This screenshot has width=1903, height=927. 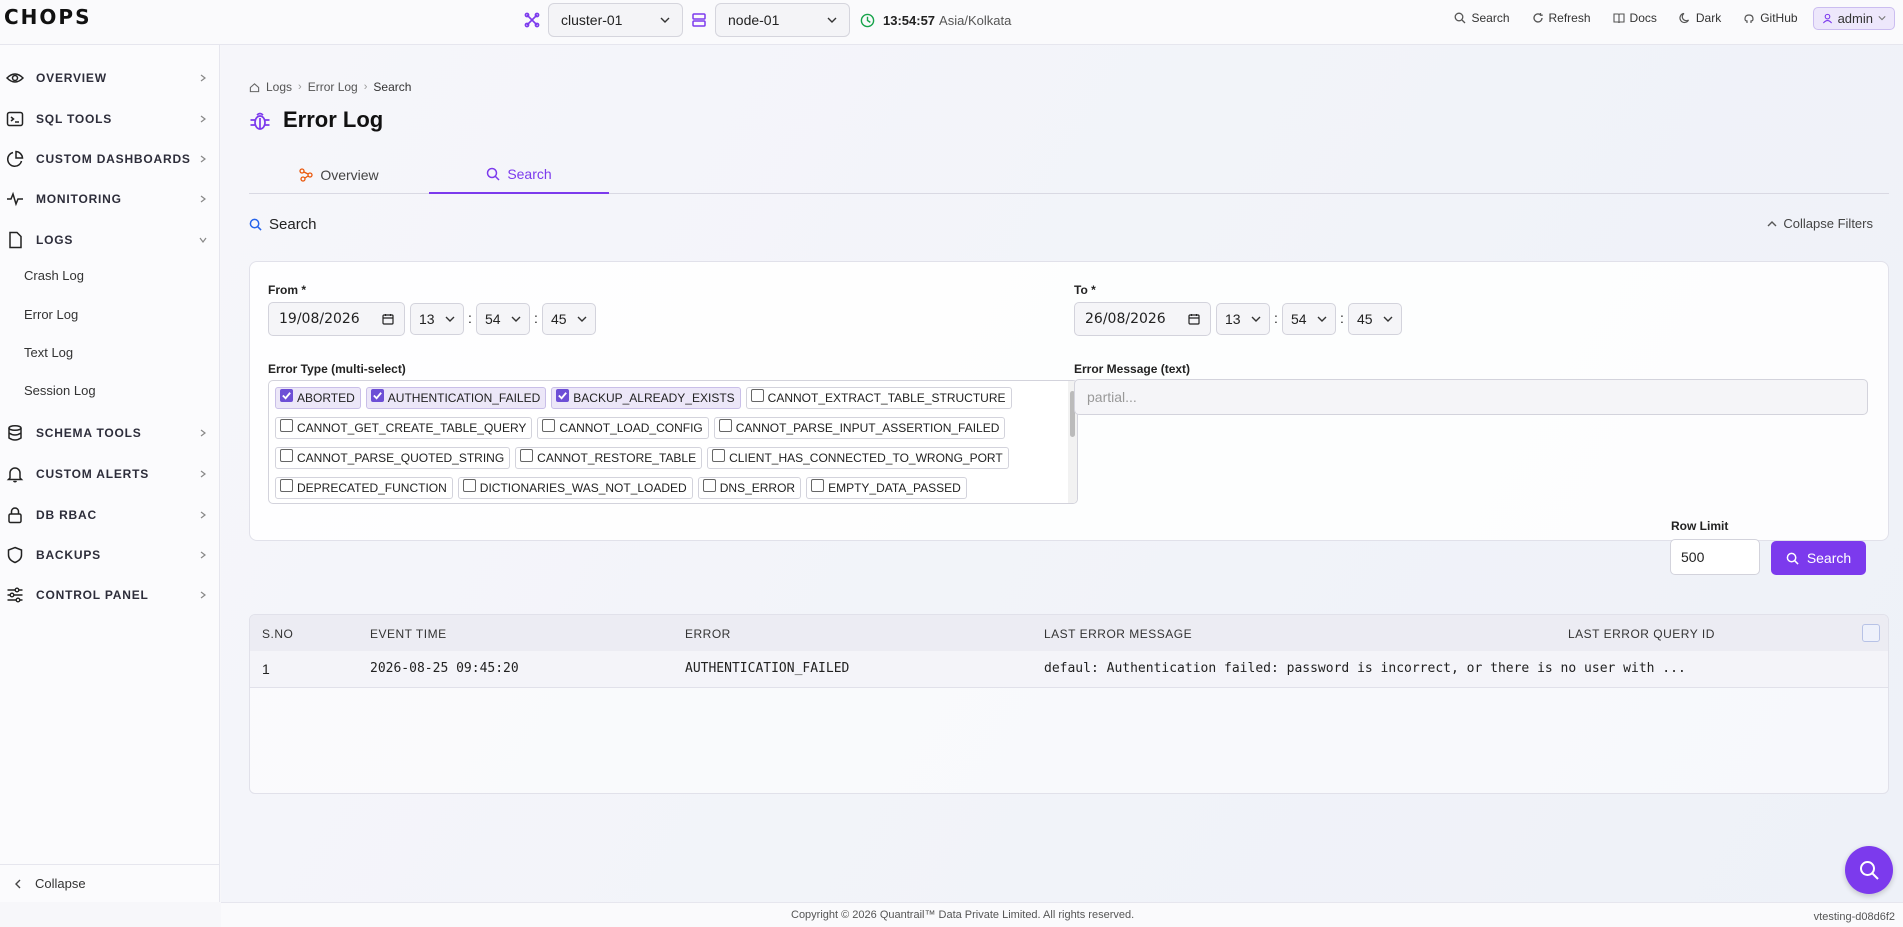 What do you see at coordinates (1635, 18) in the screenshot?
I see `docs-link: Docs` at bounding box center [1635, 18].